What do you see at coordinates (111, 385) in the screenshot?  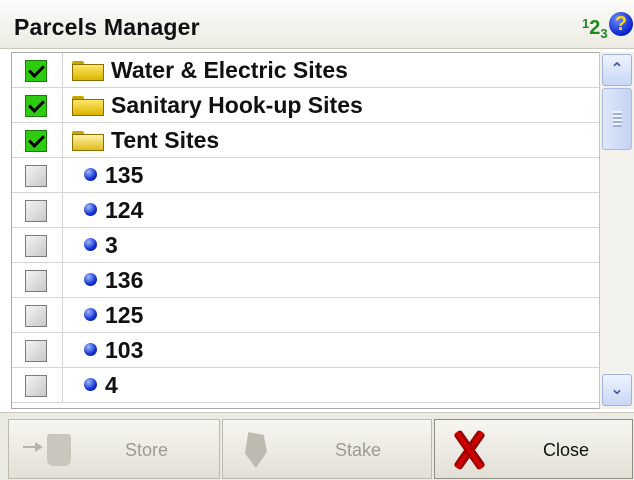 I see `row-label: 4` at bounding box center [111, 385].